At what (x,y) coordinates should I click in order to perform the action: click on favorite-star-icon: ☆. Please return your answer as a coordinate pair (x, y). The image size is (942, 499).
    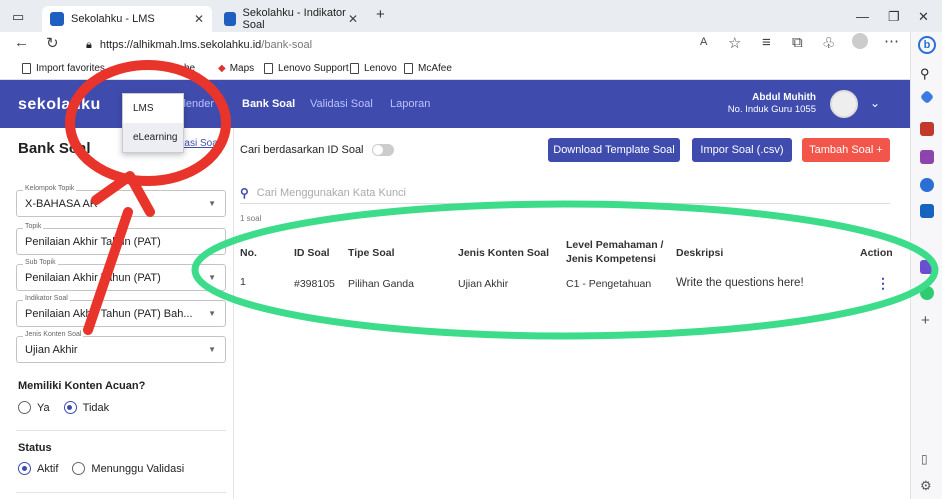
    Looking at the image, I should click on (734, 43).